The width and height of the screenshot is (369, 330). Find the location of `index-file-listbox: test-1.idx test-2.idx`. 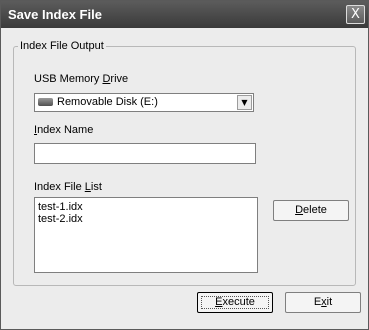

index-file-listbox: test-1.idx test-2.idx is located at coordinates (146, 235).